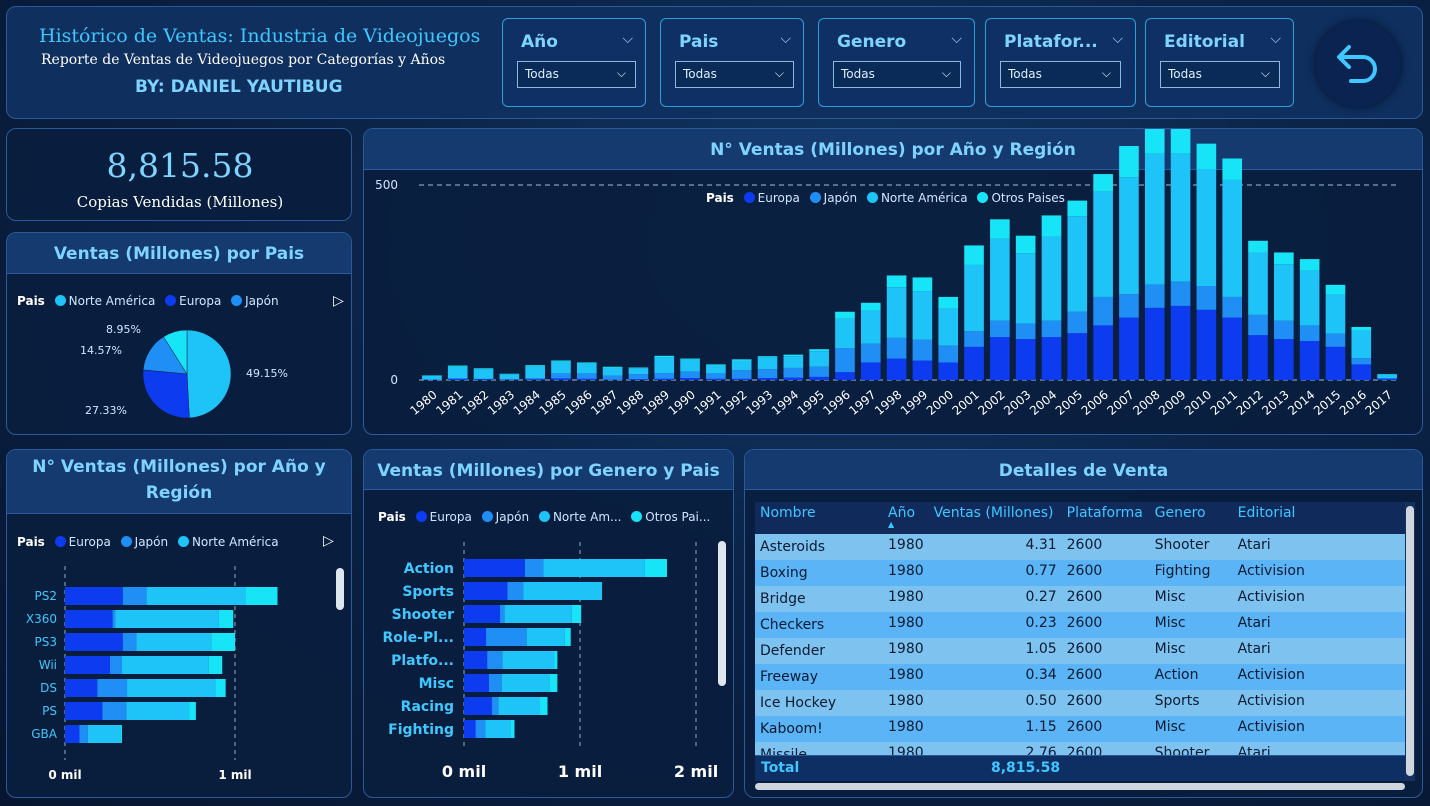 This screenshot has height=806, width=1430. What do you see at coordinates (576, 74) in the screenshot?
I see `filter-ano-dropdown: Todas ⌵` at bounding box center [576, 74].